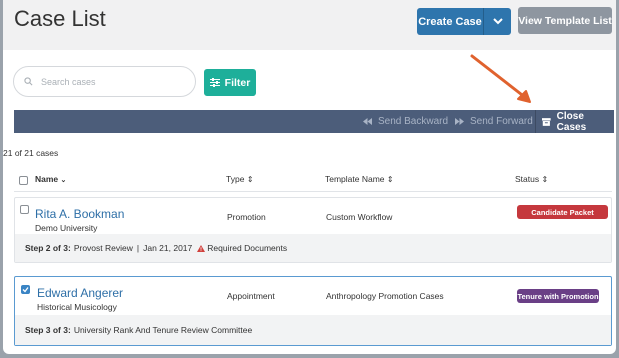 This screenshot has height=358, width=619. What do you see at coordinates (168, 248) in the screenshot?
I see `step-date: Jan 21, 2017` at bounding box center [168, 248].